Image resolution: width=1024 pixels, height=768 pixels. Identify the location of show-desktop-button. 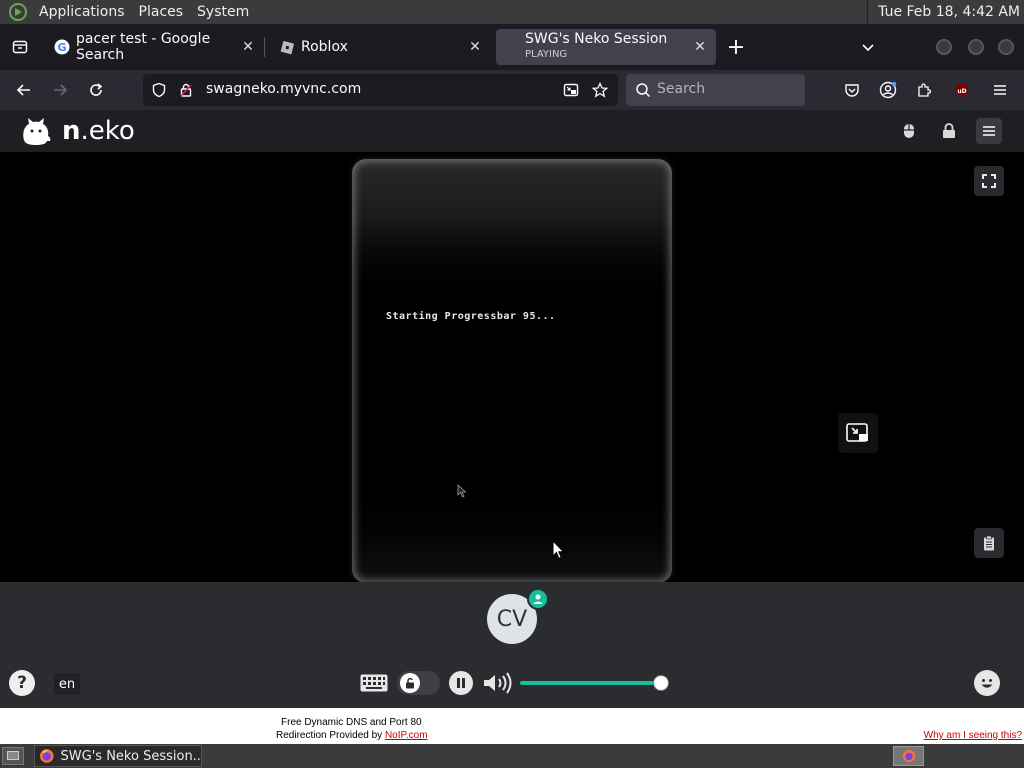
(13, 756).